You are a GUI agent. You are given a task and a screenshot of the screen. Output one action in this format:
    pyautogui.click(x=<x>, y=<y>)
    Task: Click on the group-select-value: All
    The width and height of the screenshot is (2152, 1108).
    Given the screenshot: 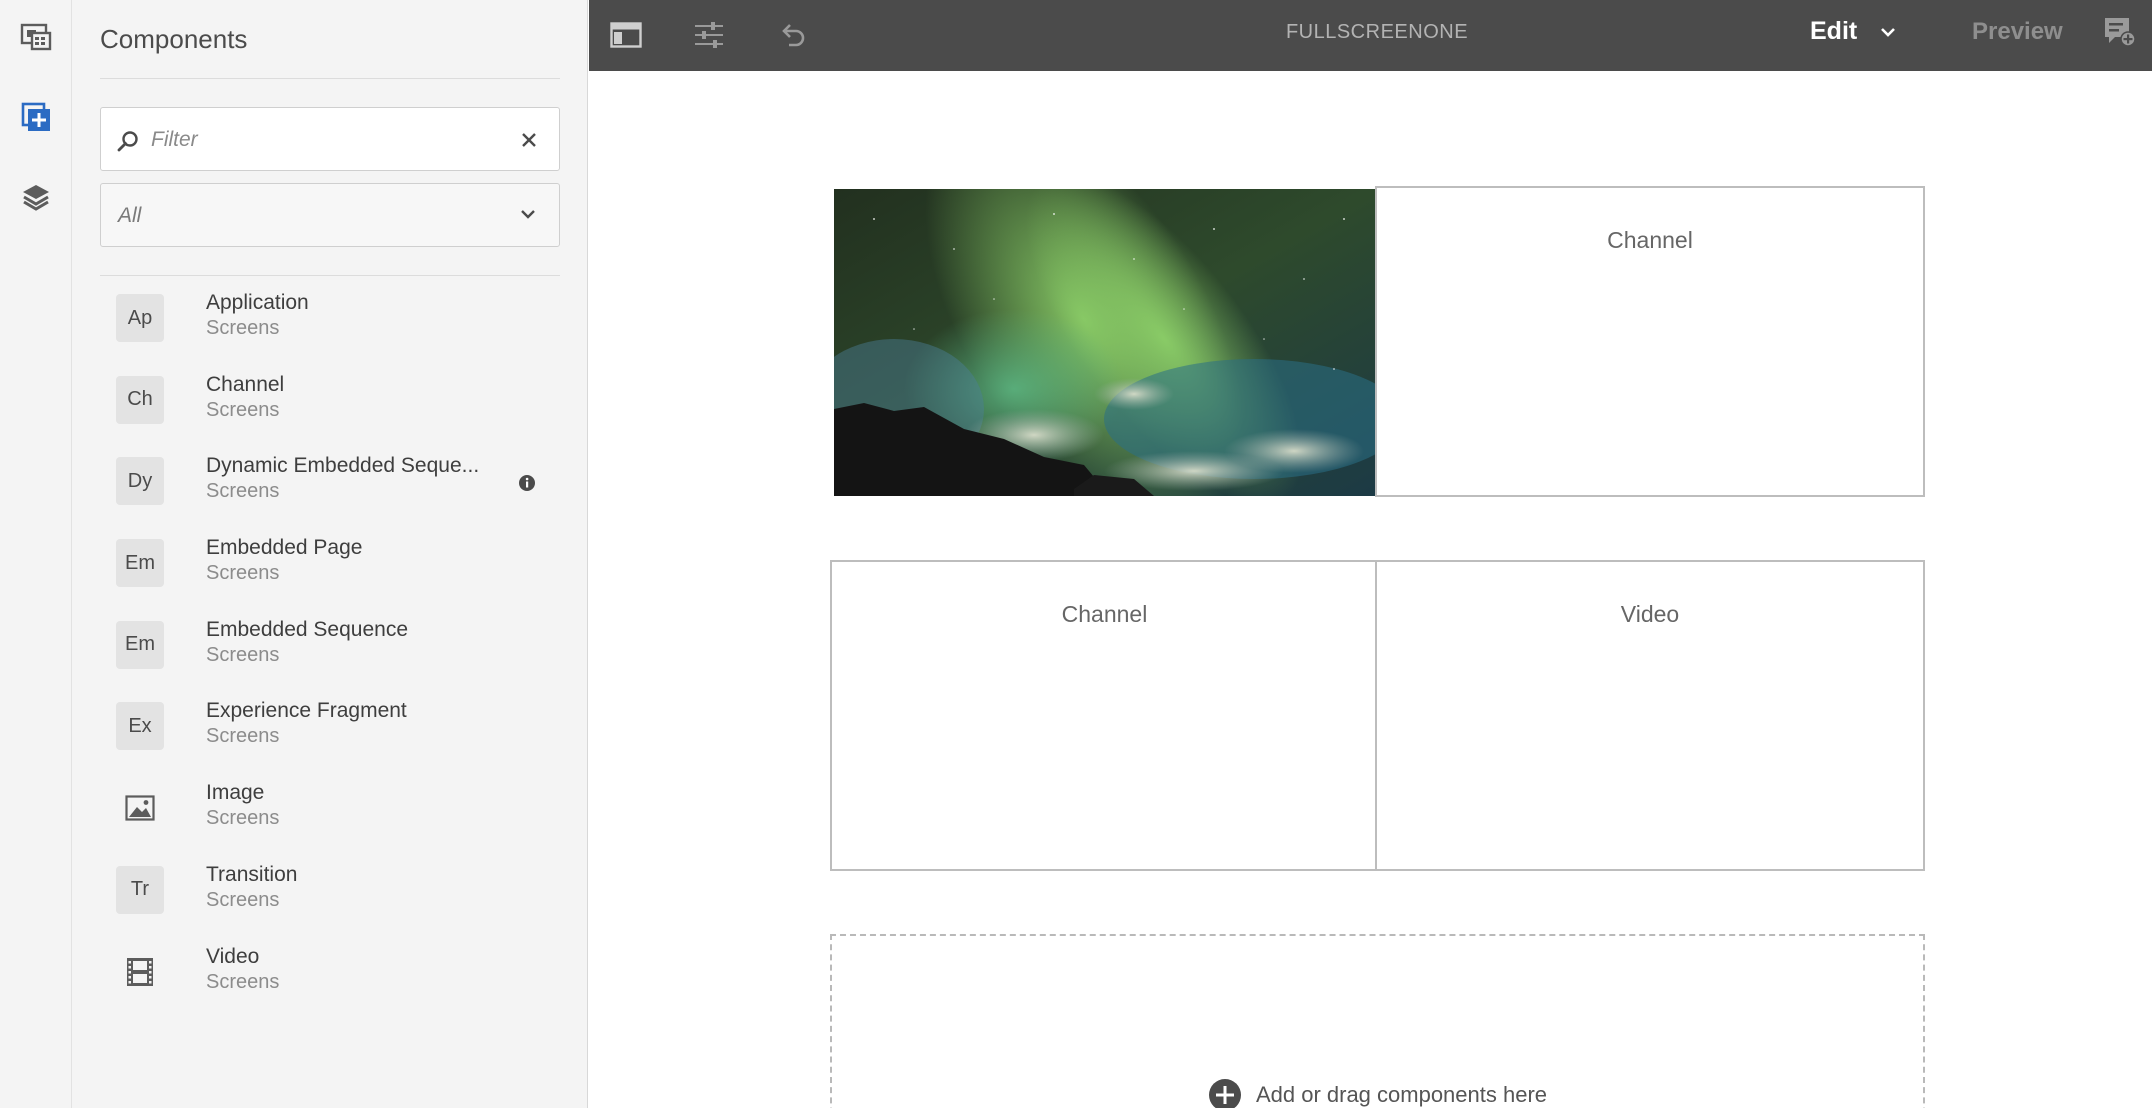 What is the action you would take?
    pyautogui.click(x=130, y=215)
    